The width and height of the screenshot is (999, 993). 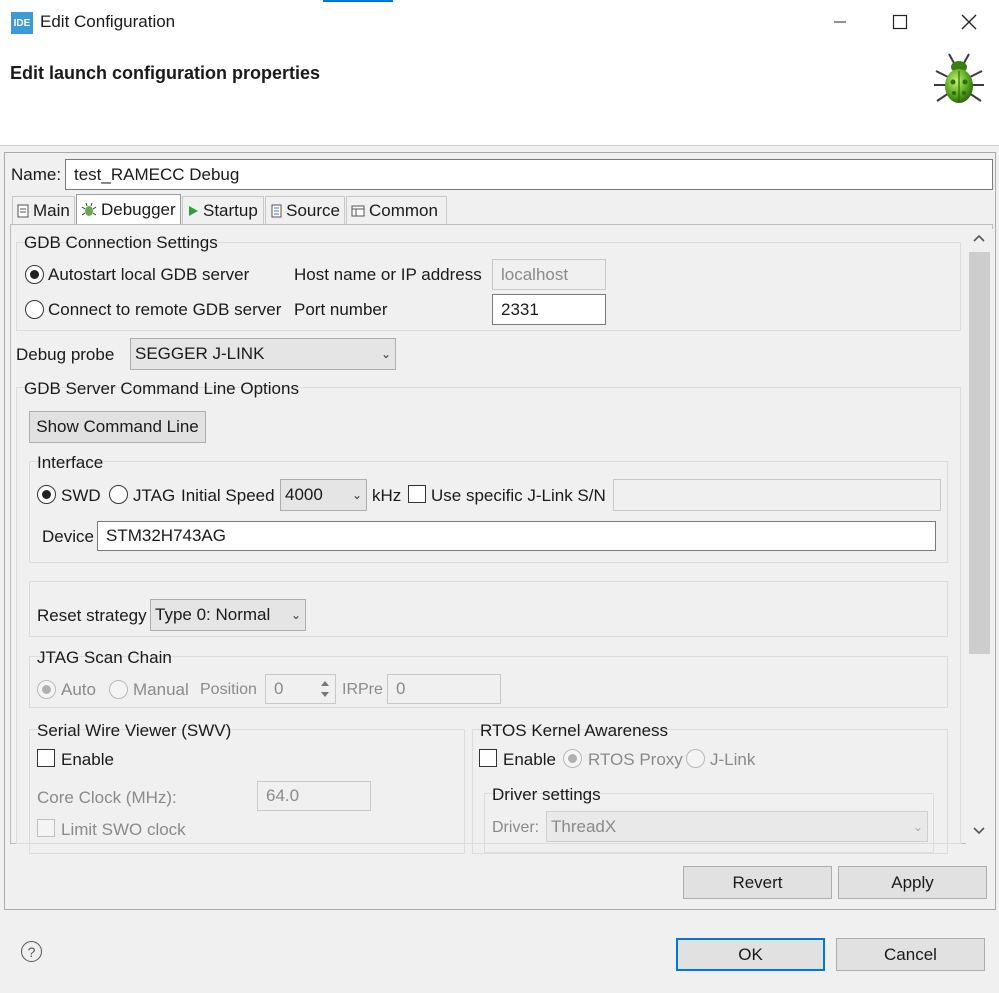 I want to click on tab-debugger: Debugger, so click(x=128, y=209).